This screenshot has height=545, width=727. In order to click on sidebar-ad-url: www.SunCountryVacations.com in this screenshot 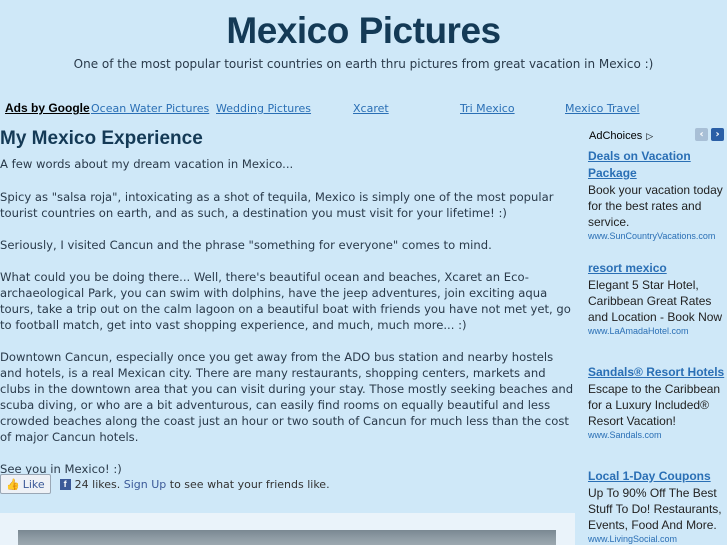, I will do `click(657, 236)`.